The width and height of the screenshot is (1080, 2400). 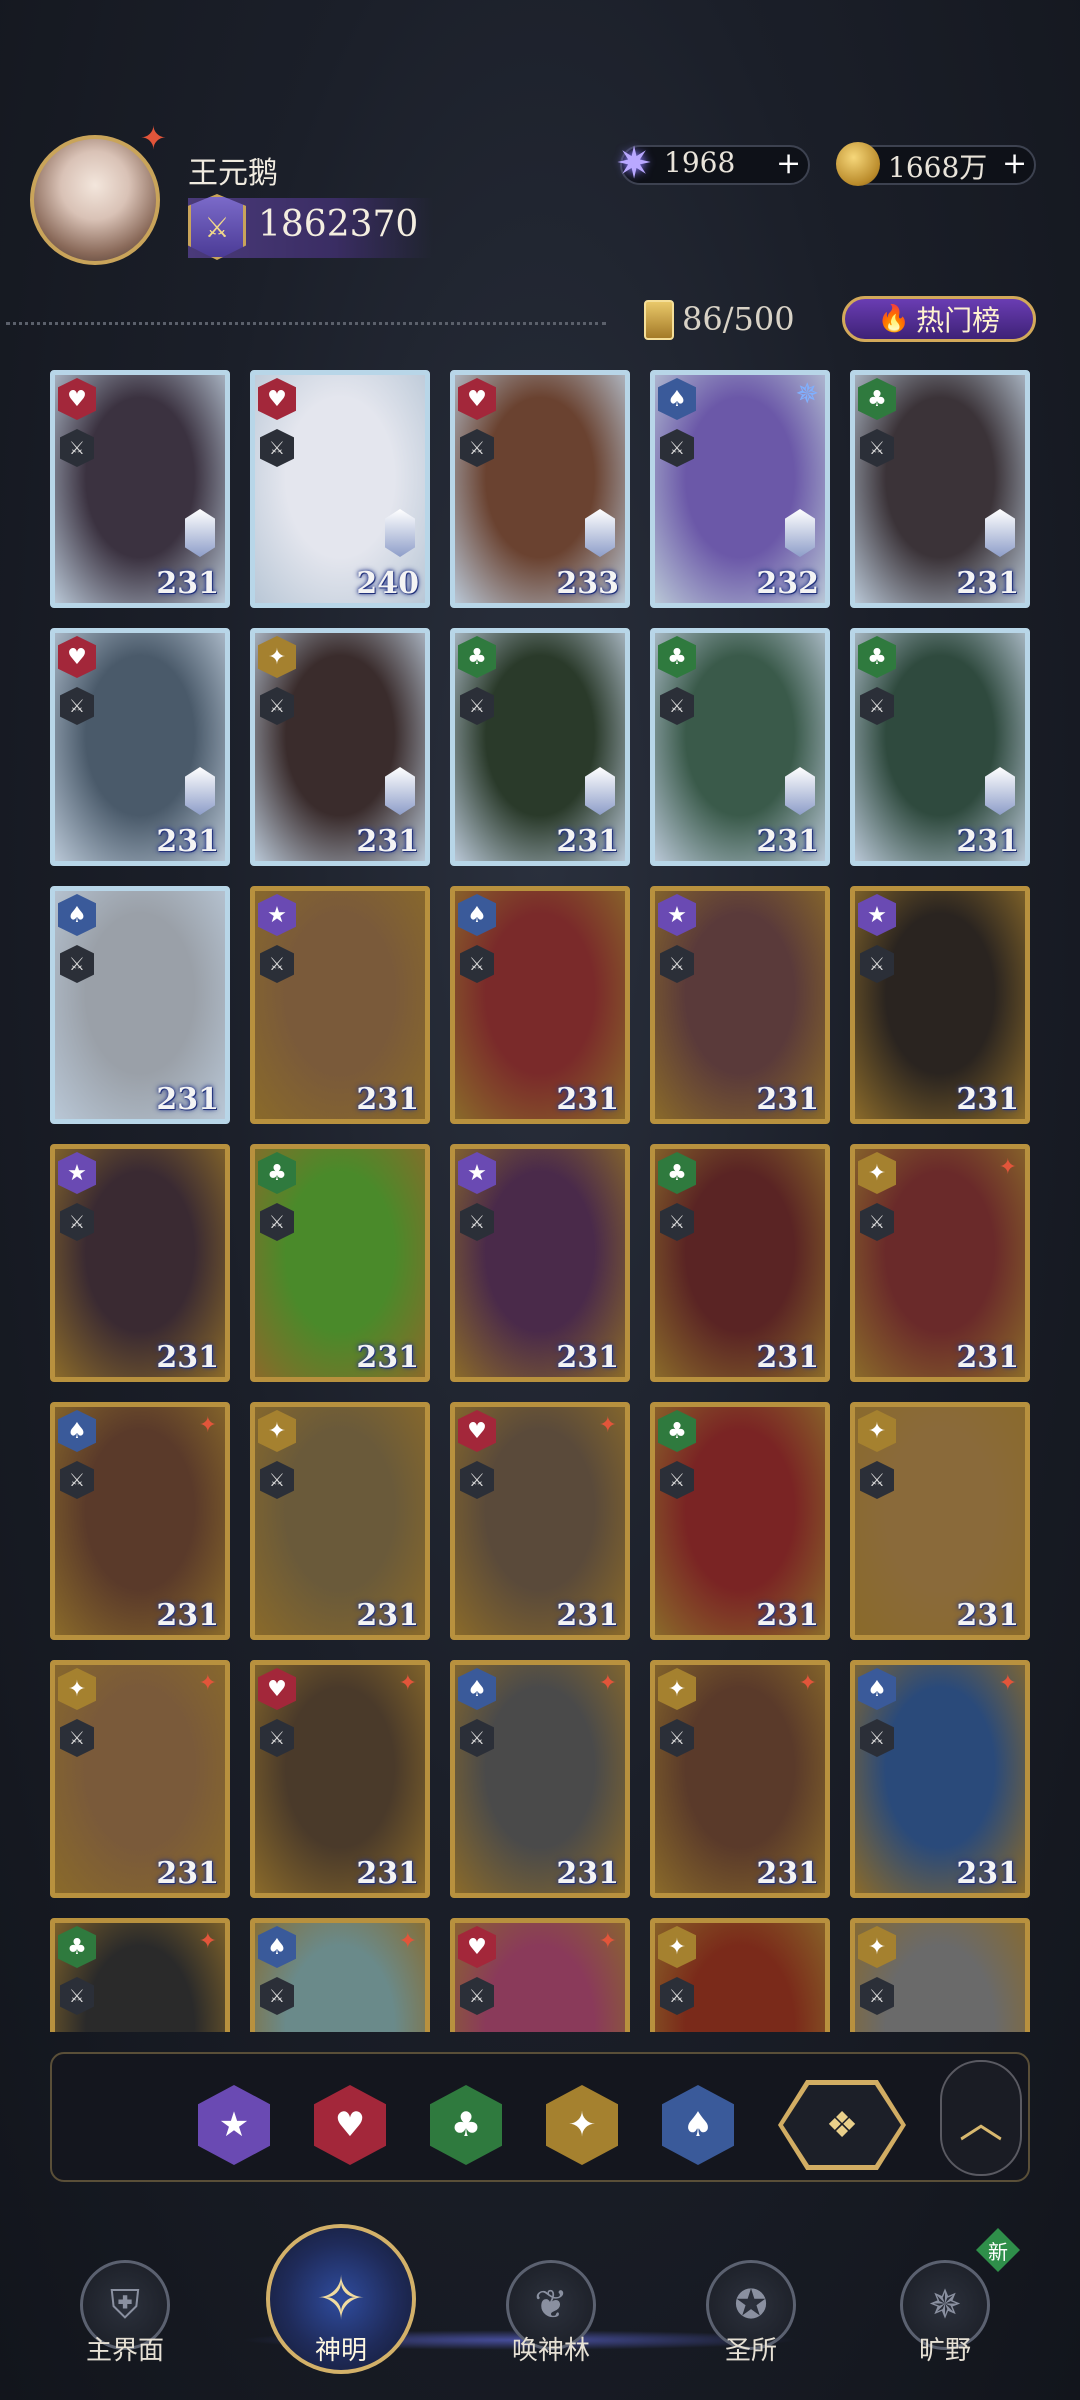 What do you see at coordinates (634, 163) in the screenshot?
I see `gem-icon: ✷` at bounding box center [634, 163].